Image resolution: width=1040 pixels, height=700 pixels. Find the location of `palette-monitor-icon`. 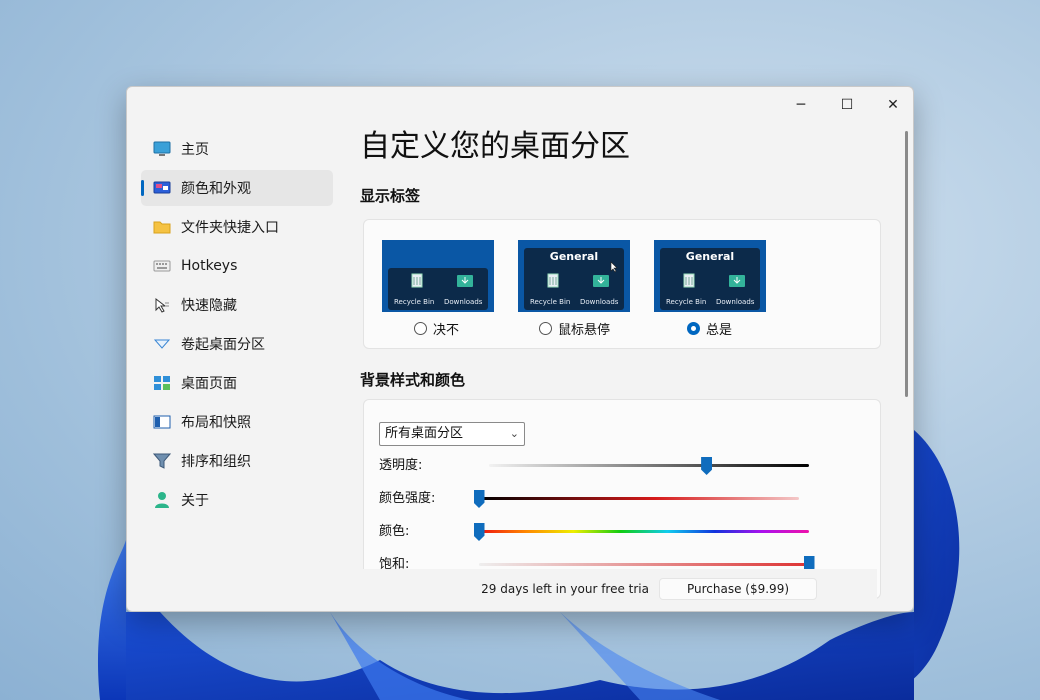

palette-monitor-icon is located at coordinates (162, 188).